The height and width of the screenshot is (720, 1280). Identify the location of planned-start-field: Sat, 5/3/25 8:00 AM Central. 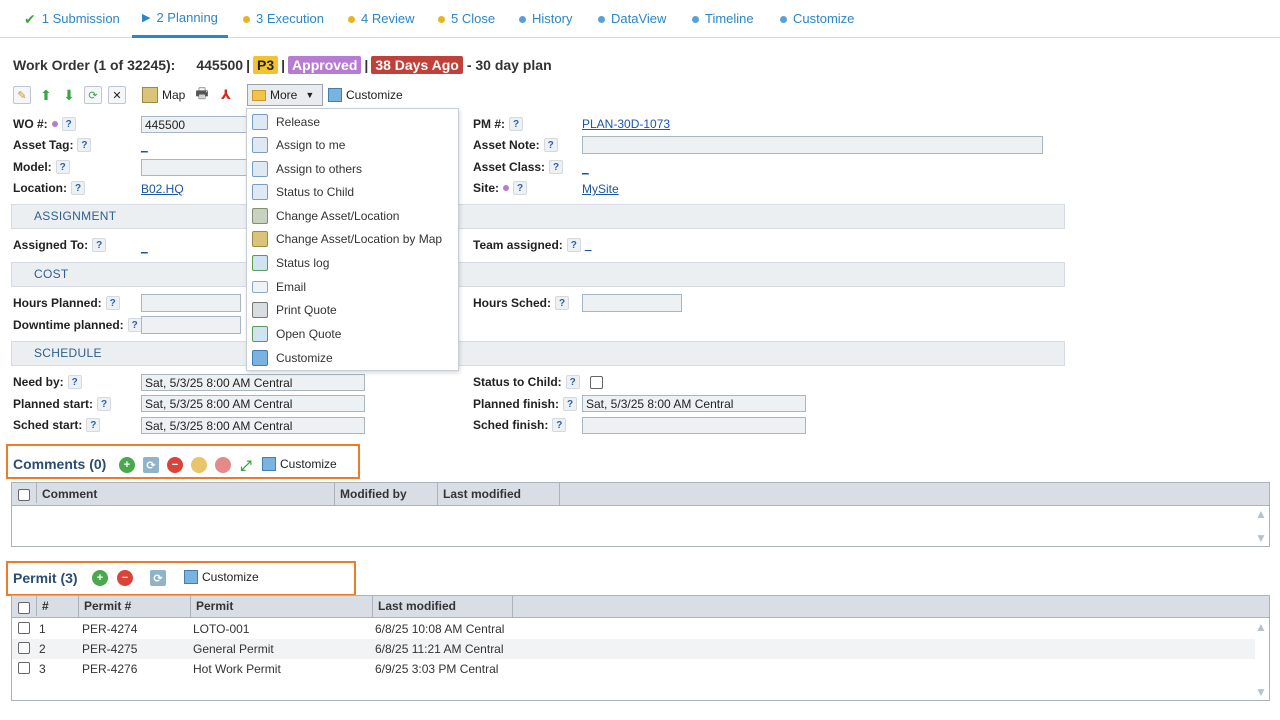
(253, 403).